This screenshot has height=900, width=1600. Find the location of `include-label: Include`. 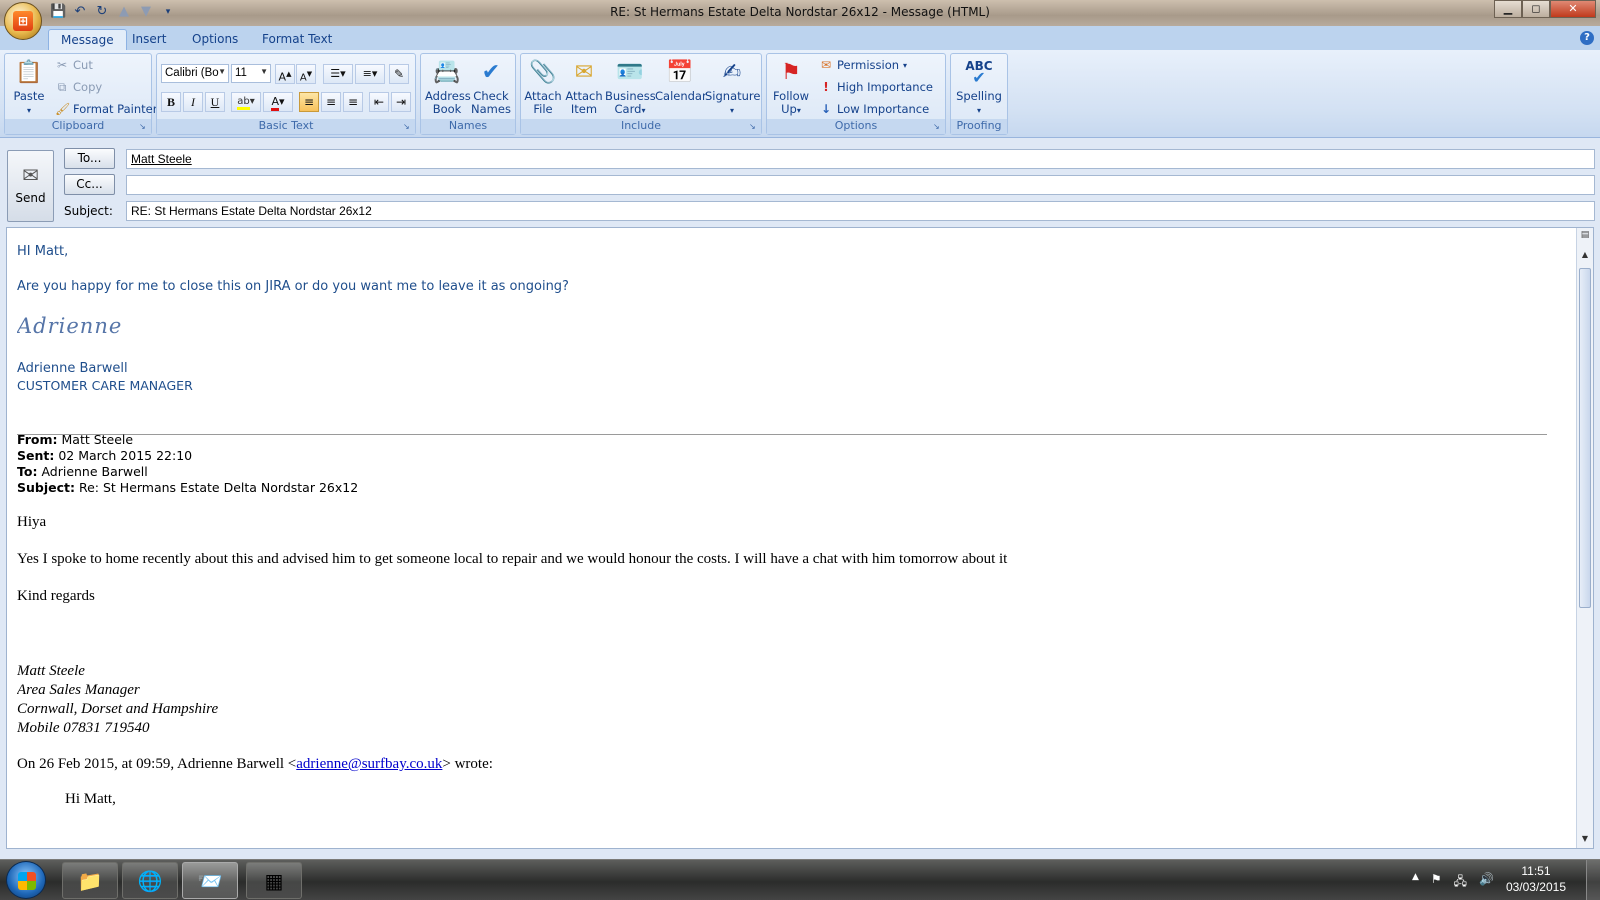

include-label: Include is located at coordinates (641, 126).